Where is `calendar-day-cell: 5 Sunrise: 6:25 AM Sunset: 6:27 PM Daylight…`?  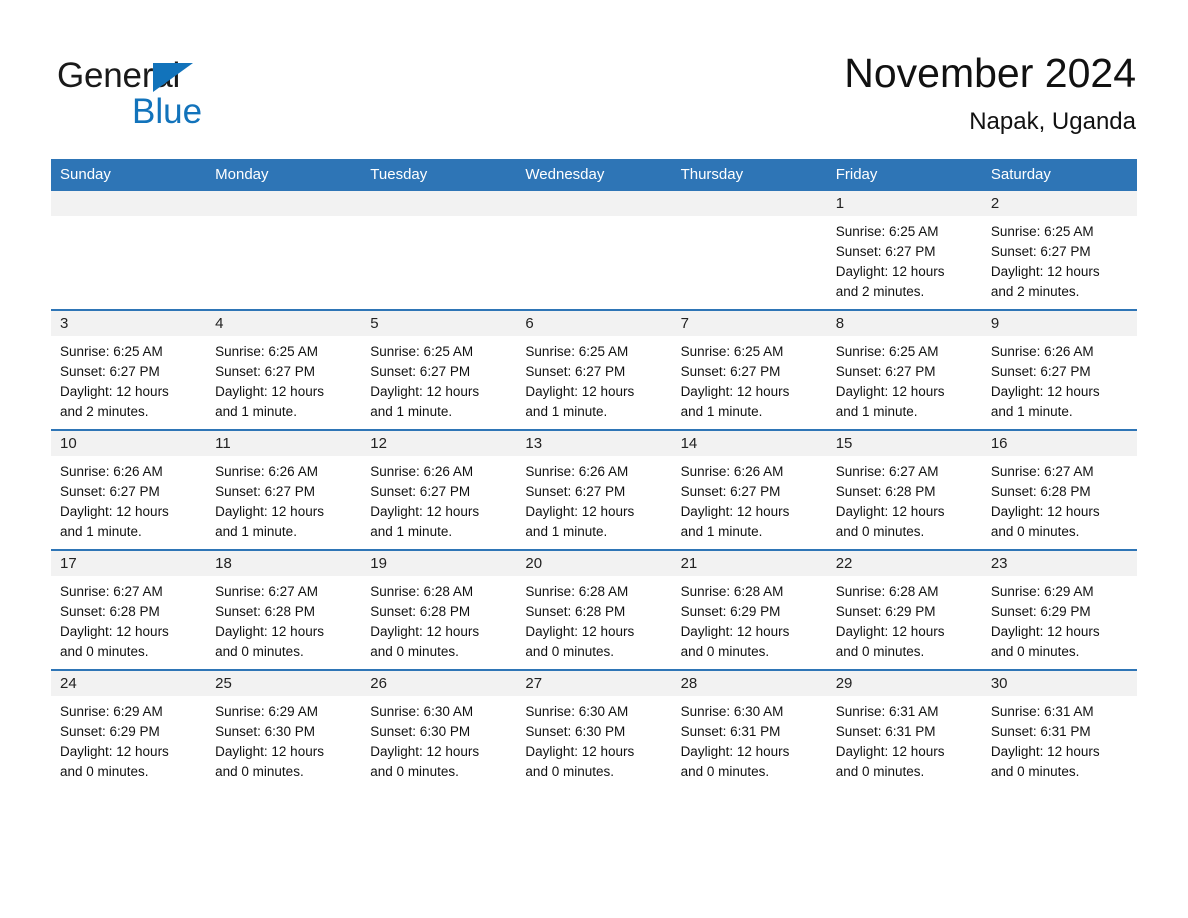
calendar-day-cell: 5 Sunrise: 6:25 AM Sunset: 6:27 PM Daylight… is located at coordinates (439, 369).